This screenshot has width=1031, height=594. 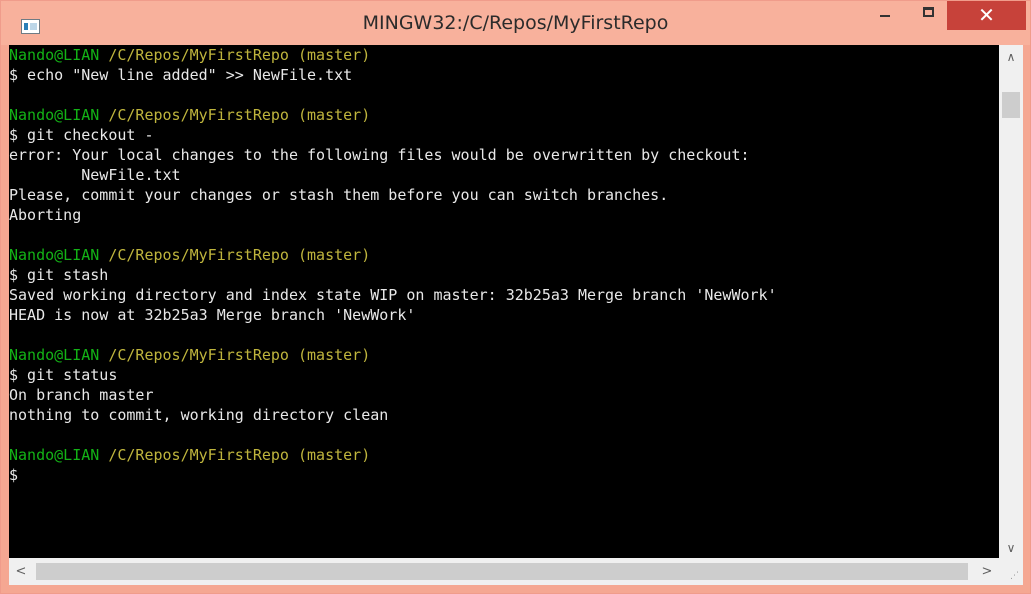 What do you see at coordinates (59, 275) in the screenshot?
I see `terminal-text: $ git stash` at bounding box center [59, 275].